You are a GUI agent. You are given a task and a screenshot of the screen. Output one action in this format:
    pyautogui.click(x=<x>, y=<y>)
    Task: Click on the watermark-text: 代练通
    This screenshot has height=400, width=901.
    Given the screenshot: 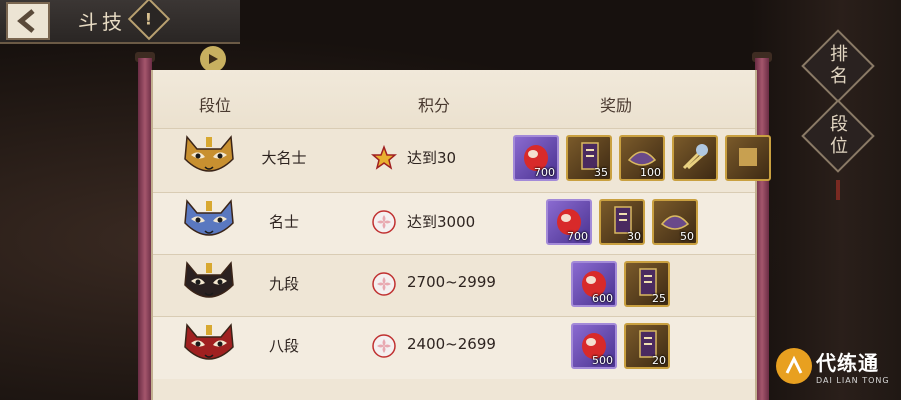 What is the action you would take?
    pyautogui.click(x=847, y=363)
    